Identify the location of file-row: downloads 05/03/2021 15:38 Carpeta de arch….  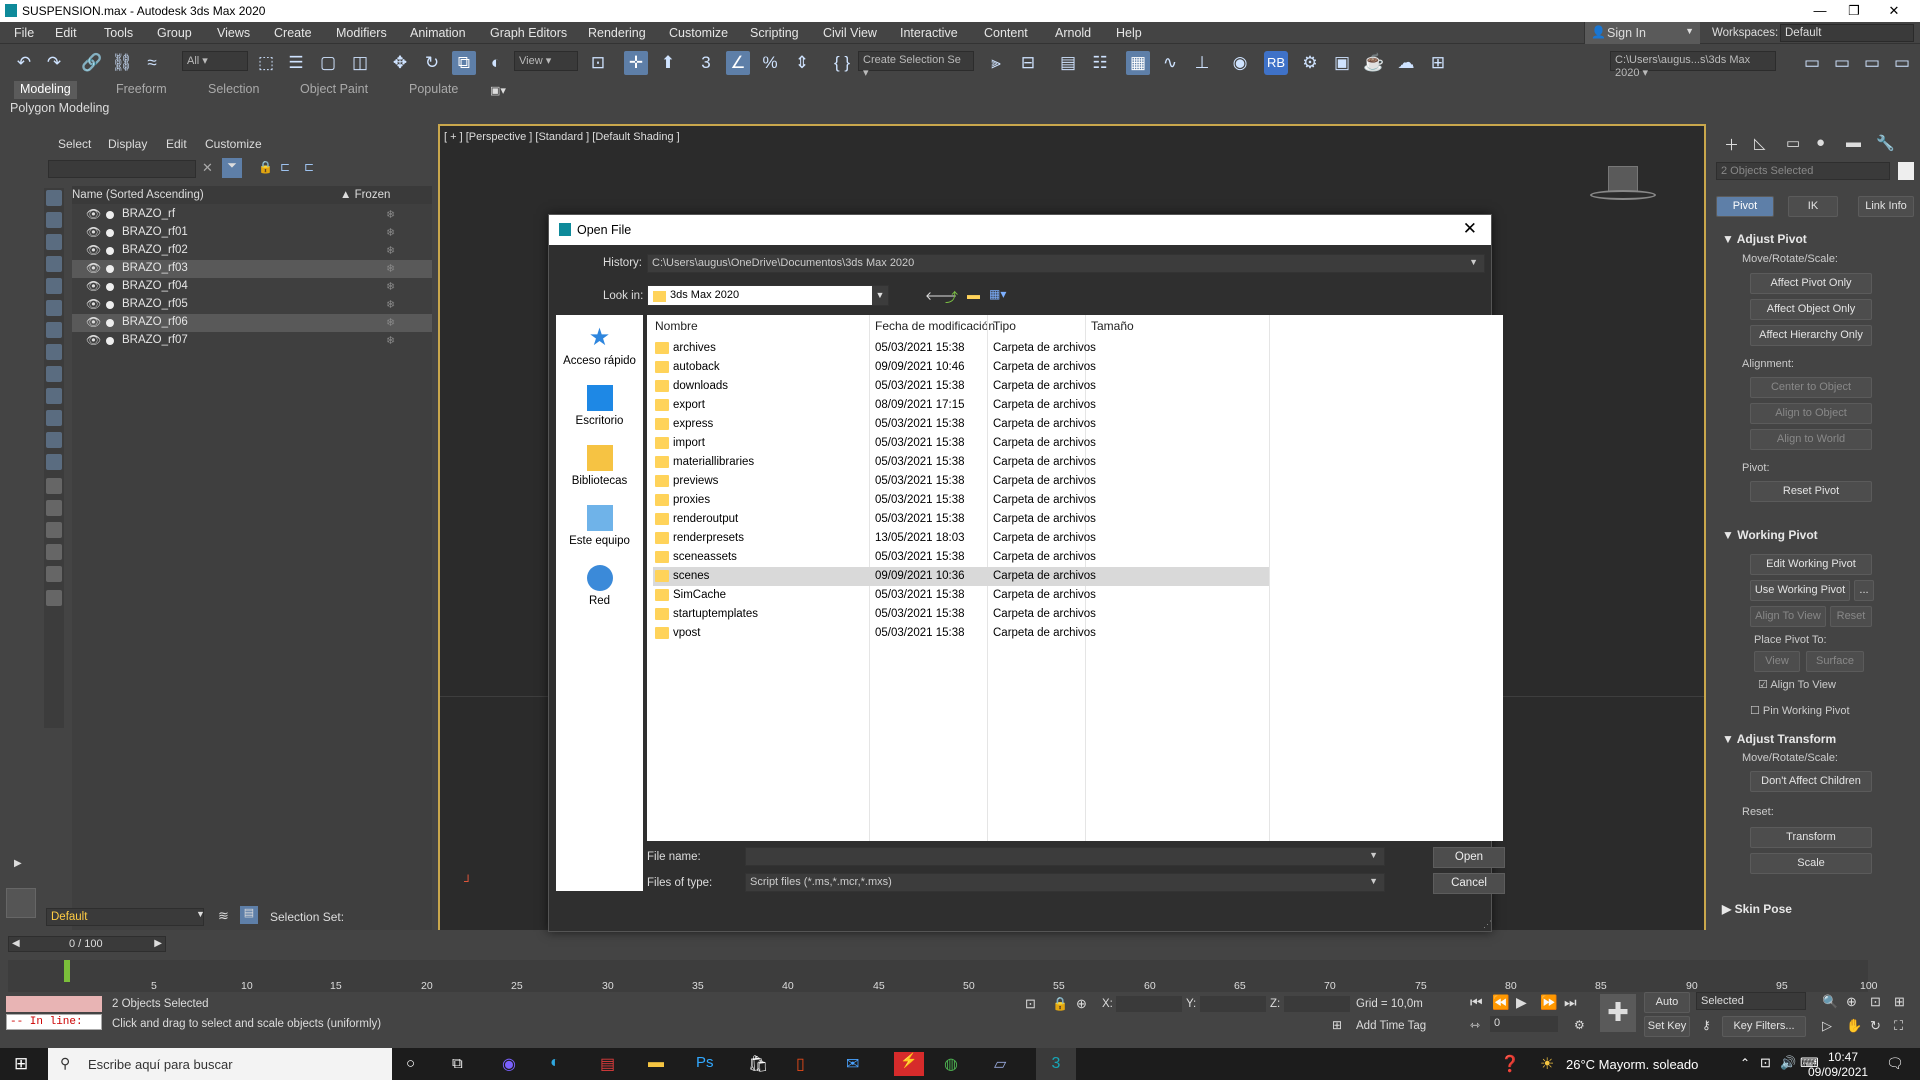
(961, 386).